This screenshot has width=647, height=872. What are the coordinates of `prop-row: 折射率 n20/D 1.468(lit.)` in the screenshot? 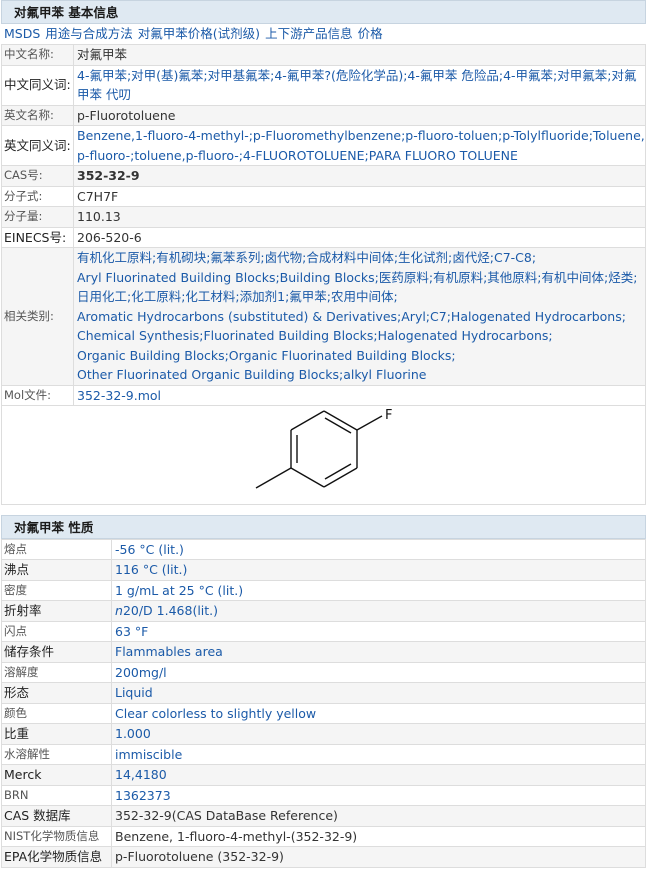 It's located at (323, 611).